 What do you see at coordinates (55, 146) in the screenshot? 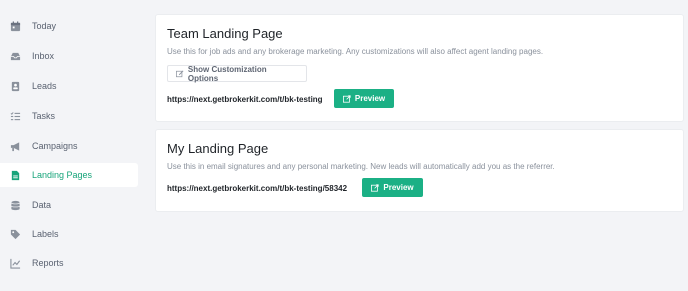
I see `sidebar-item-label: Campaigns` at bounding box center [55, 146].